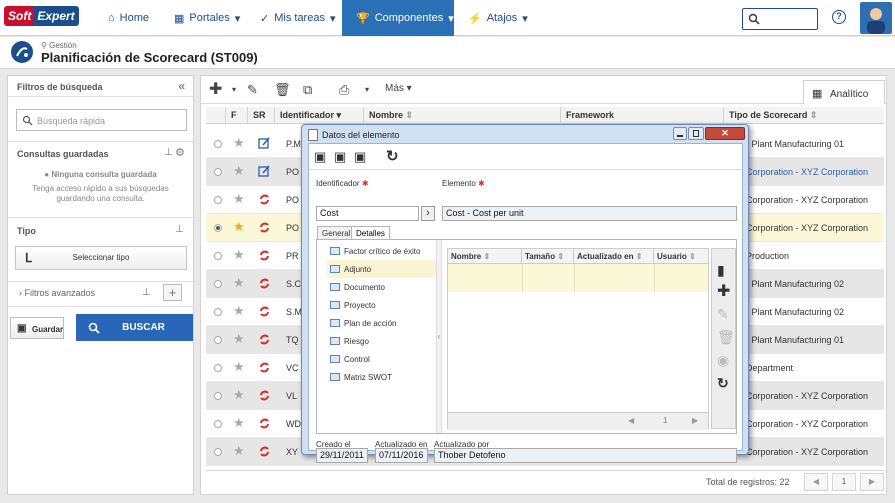 The image size is (895, 503). What do you see at coordinates (384, 251) in the screenshot?
I see `details-nav-item: Factor crítico de éxito` at bounding box center [384, 251].